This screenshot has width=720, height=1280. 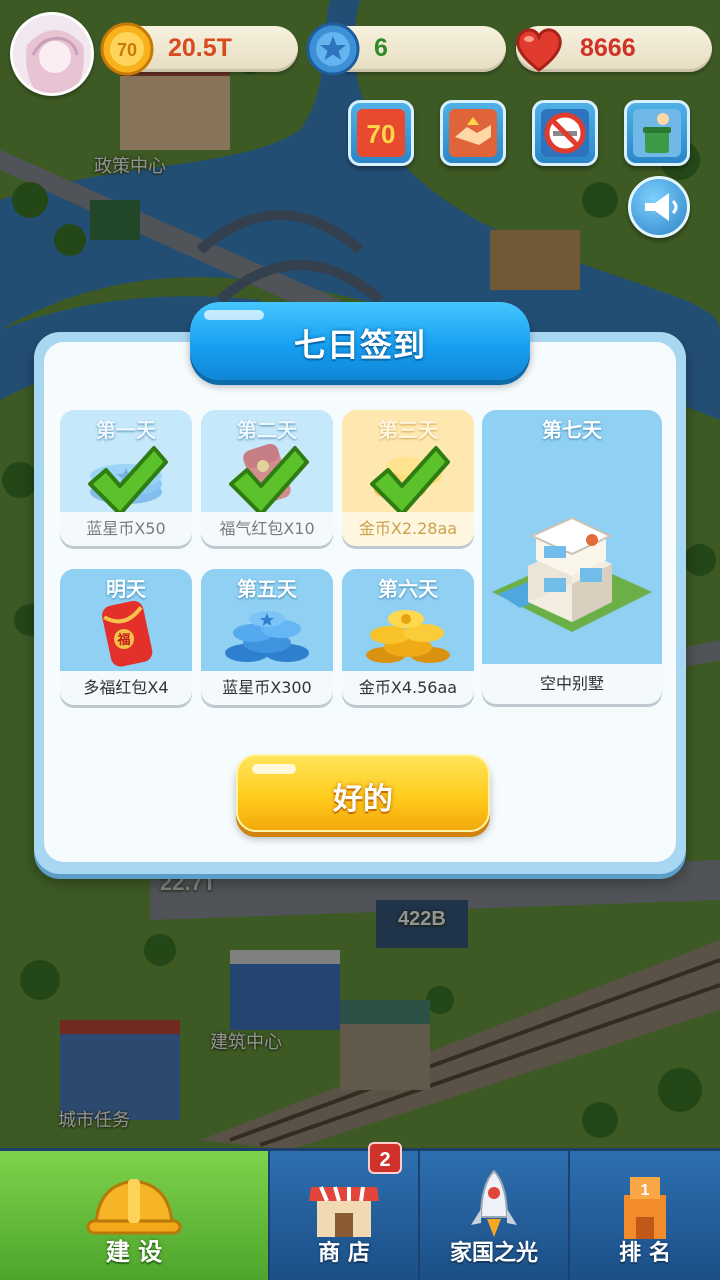 What do you see at coordinates (267, 430) in the screenshot?
I see `day-card-title: 第二天` at bounding box center [267, 430].